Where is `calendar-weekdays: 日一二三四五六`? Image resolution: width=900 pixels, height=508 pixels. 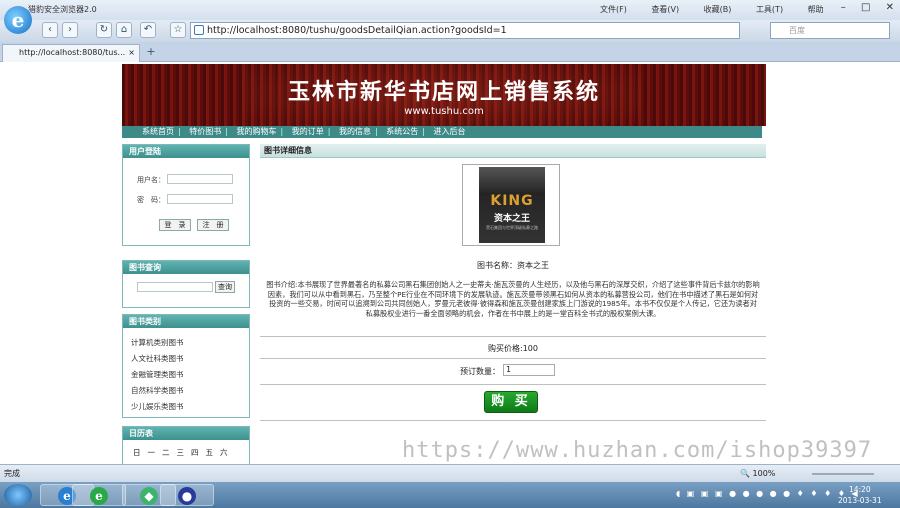 calendar-weekdays: 日一二三四五六 is located at coordinates (184, 452).